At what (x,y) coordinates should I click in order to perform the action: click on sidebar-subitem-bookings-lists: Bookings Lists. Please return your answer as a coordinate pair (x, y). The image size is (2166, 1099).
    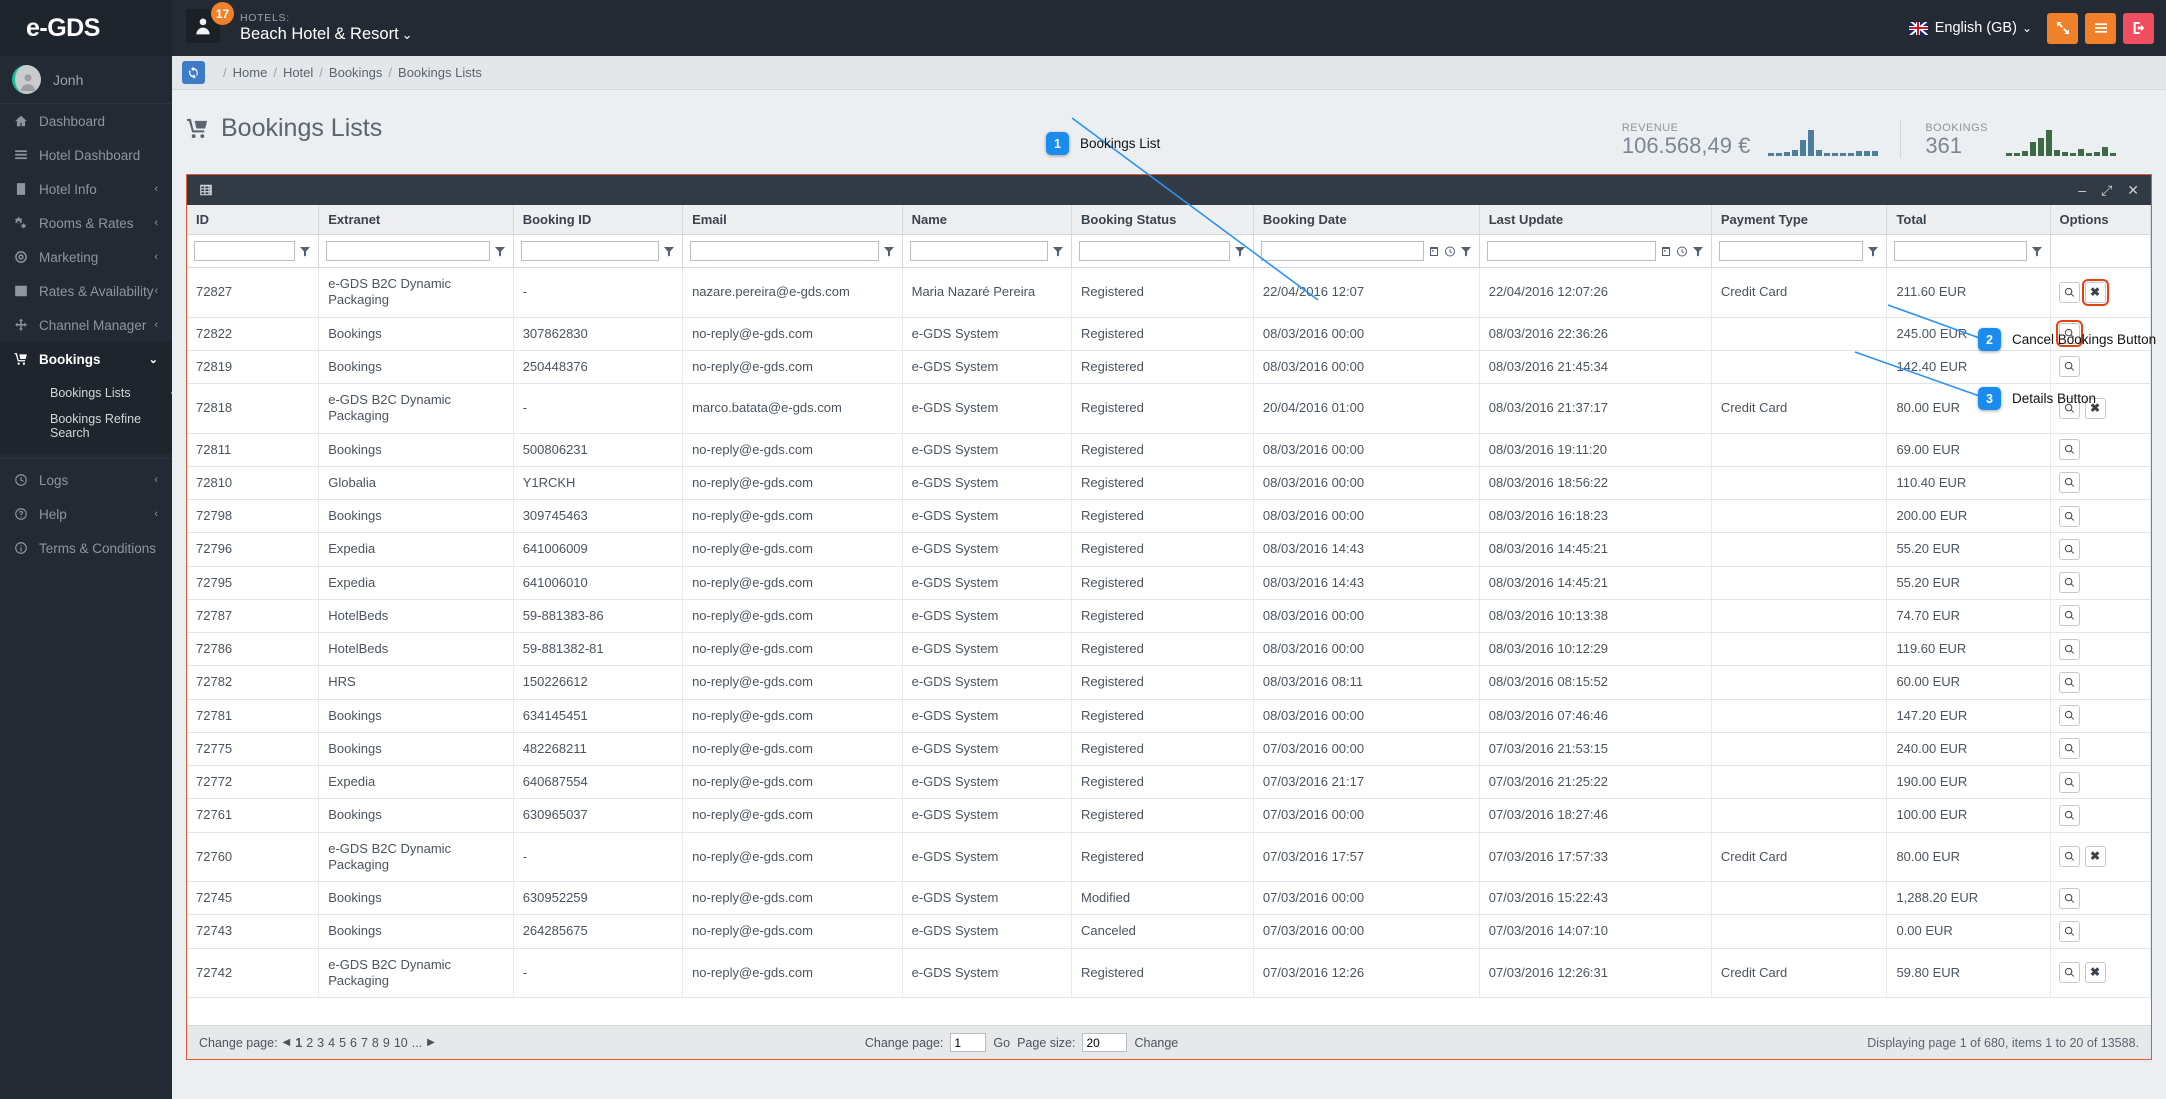
    Looking at the image, I should click on (88, 393).